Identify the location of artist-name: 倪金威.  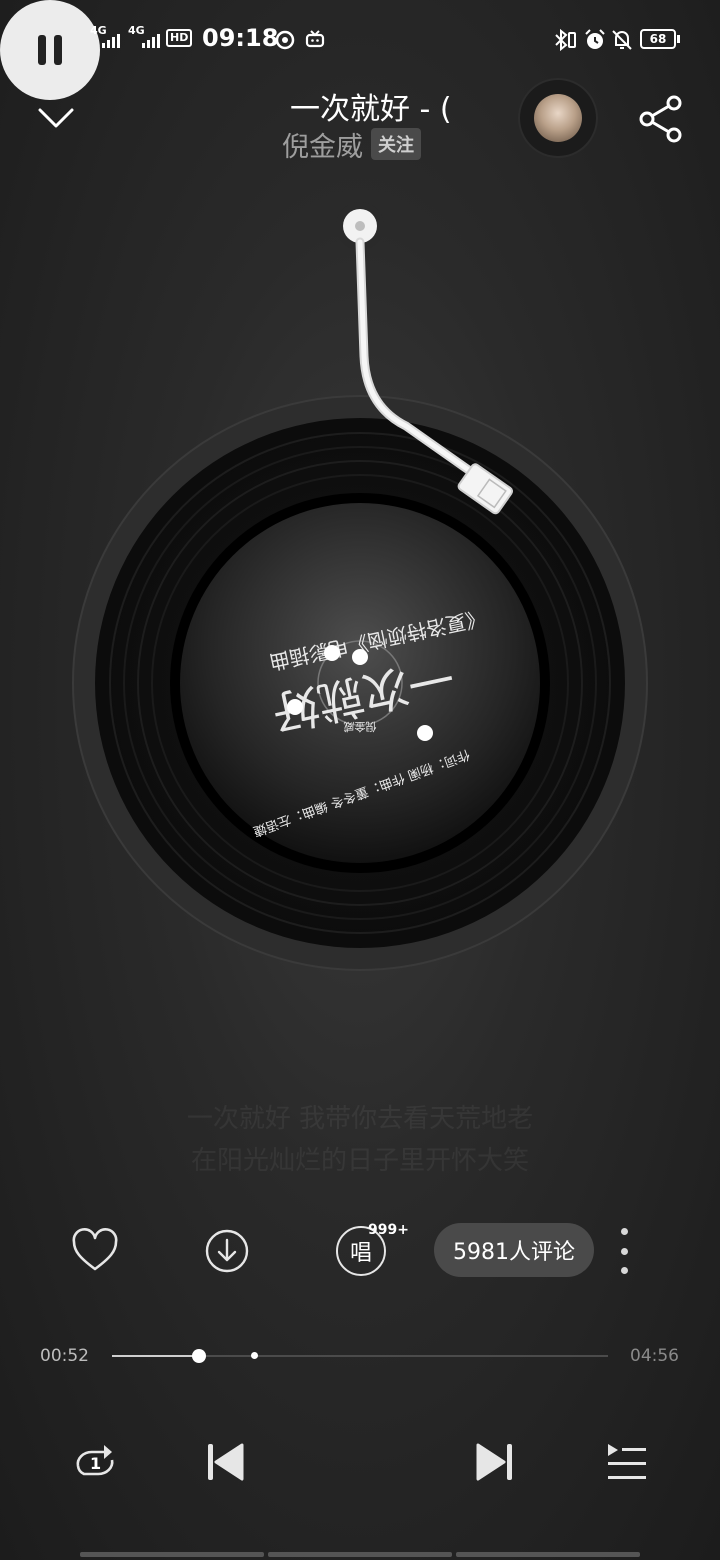
(322, 144).